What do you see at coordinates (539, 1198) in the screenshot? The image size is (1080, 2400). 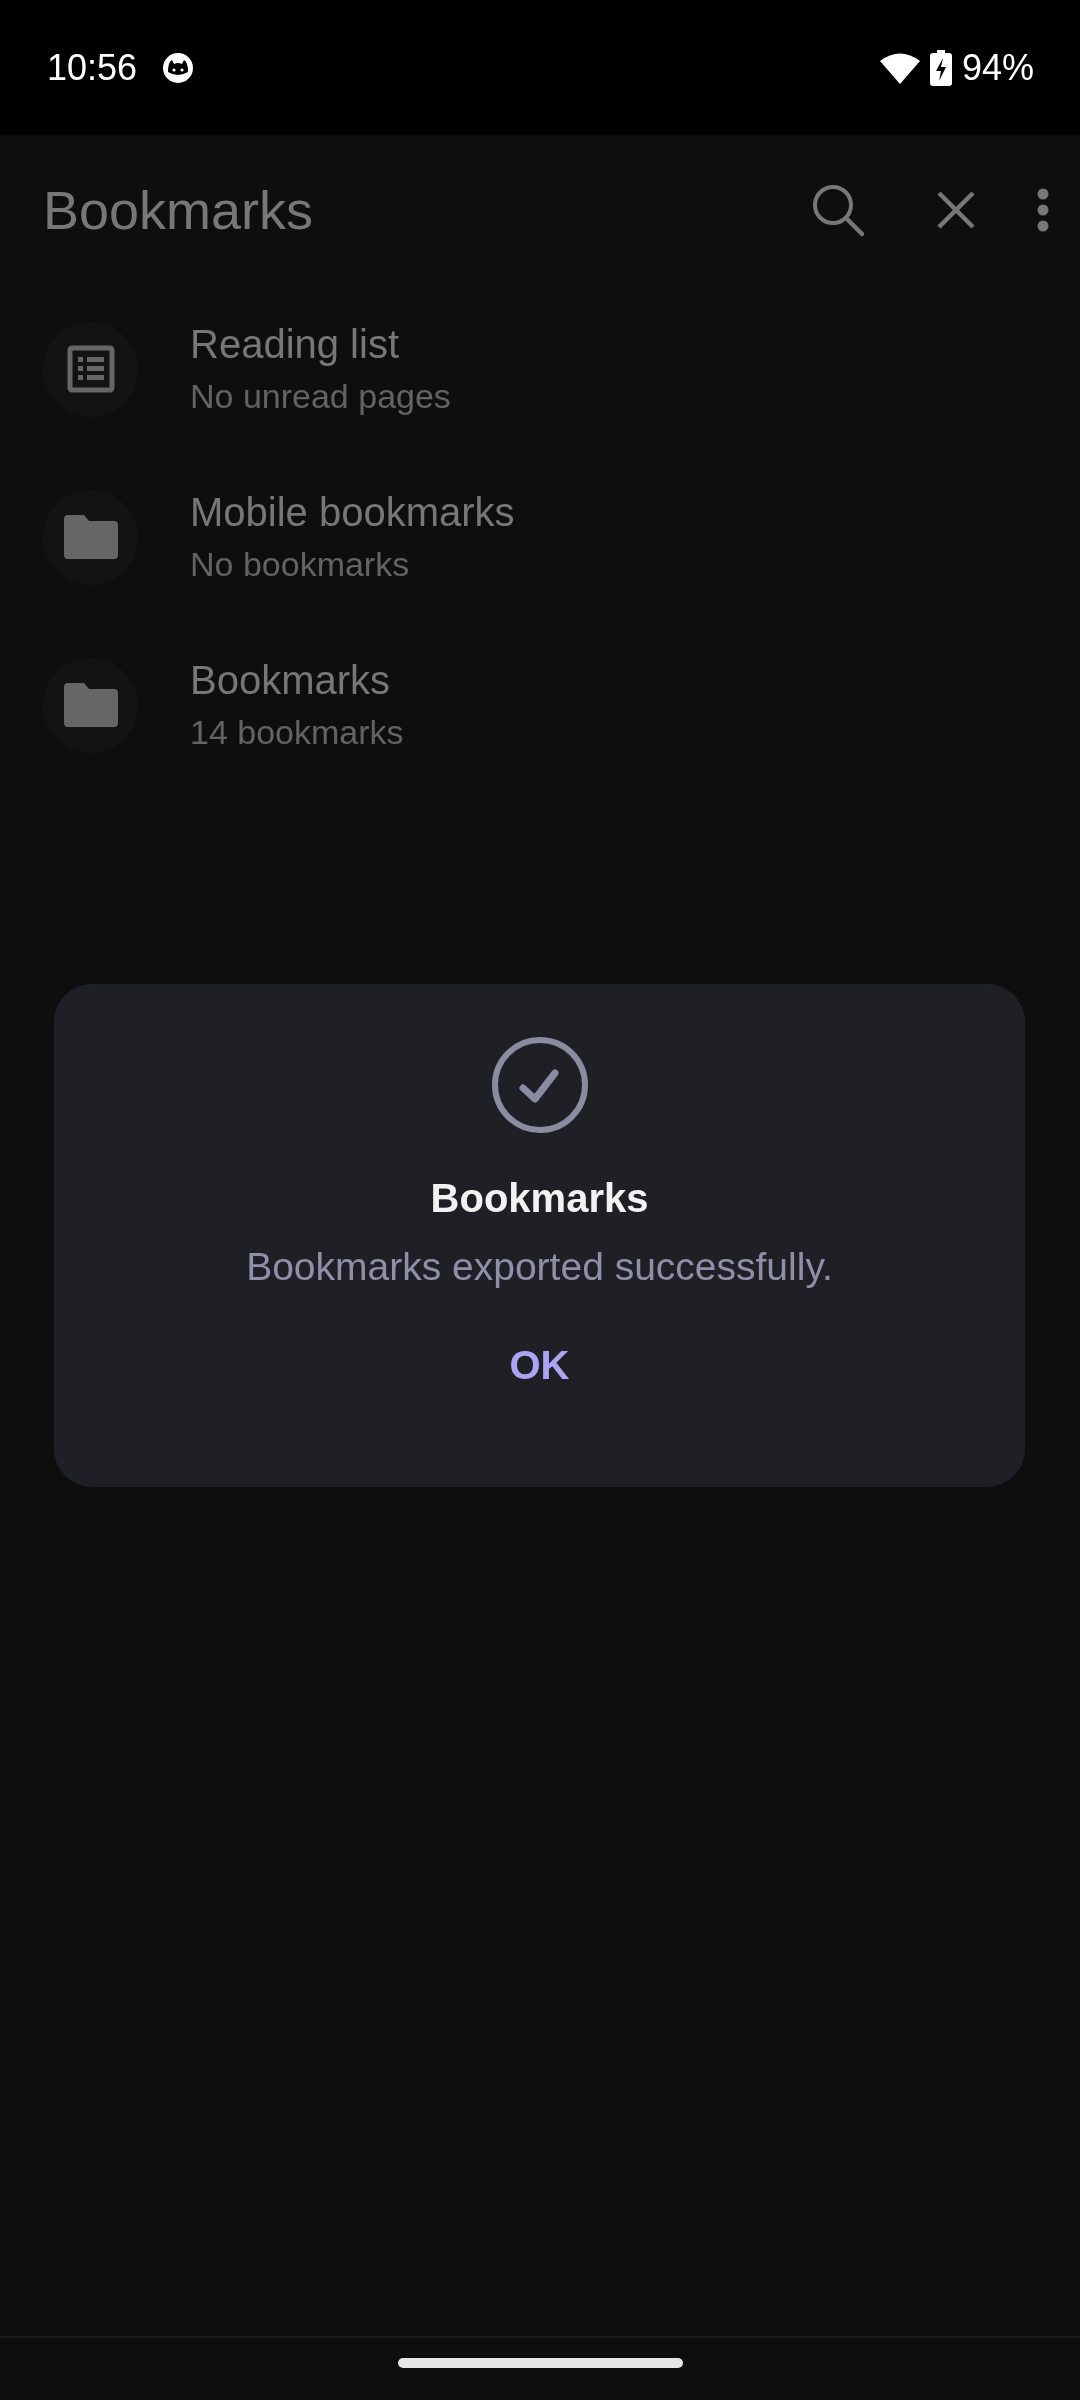 I see `dialog-title: Bookmarks` at bounding box center [539, 1198].